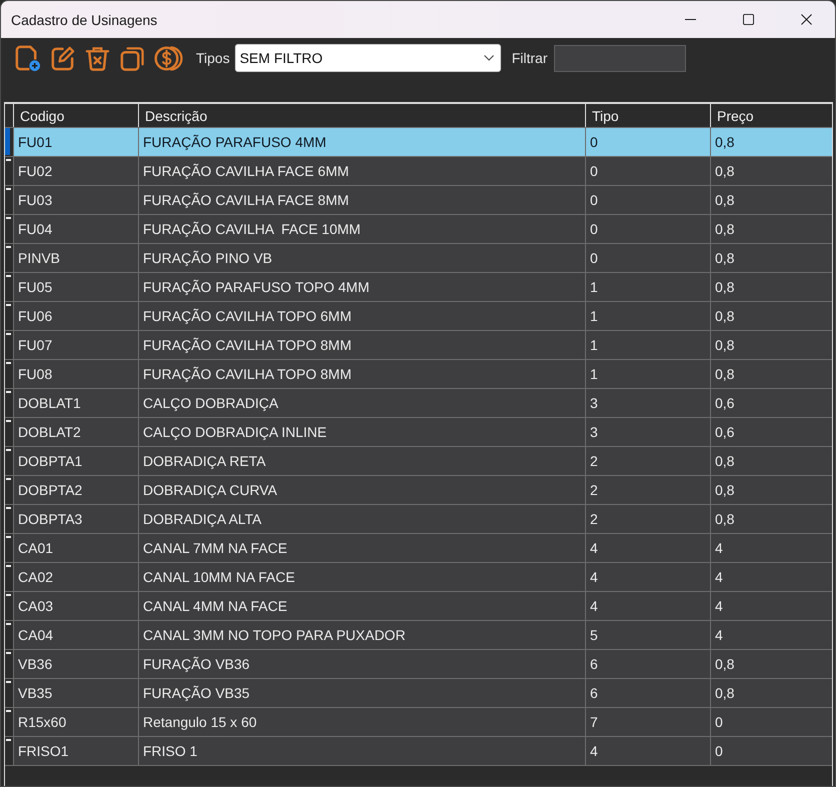  I want to click on table-cell: DOBLAT2, so click(75, 432).